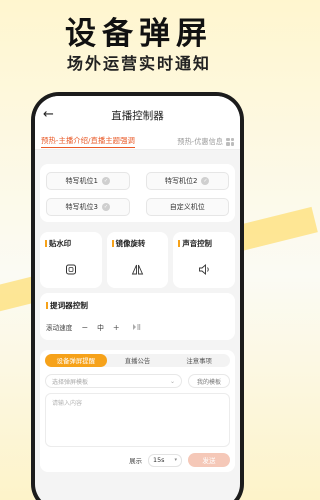 The height and width of the screenshot is (500, 320). I want to click on template-row: 选择弹屏模板 ⌄ 我的模板, so click(137, 381).